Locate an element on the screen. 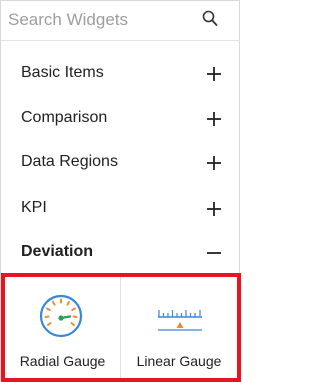  category-label: KPI is located at coordinates (34, 207).